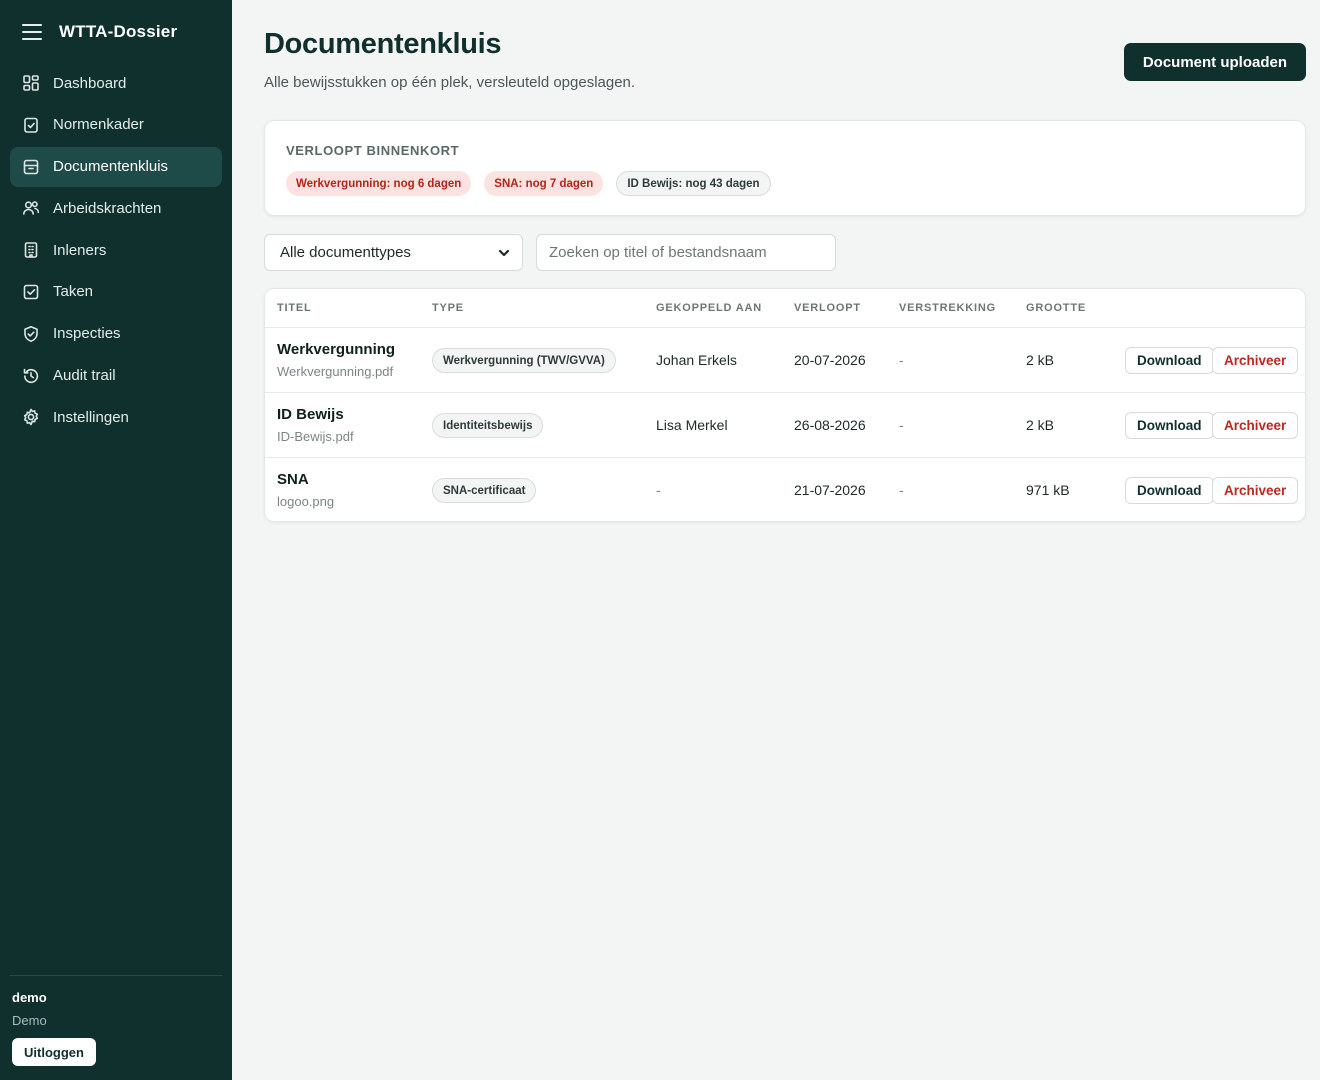  I want to click on history-icon, so click(31, 376).